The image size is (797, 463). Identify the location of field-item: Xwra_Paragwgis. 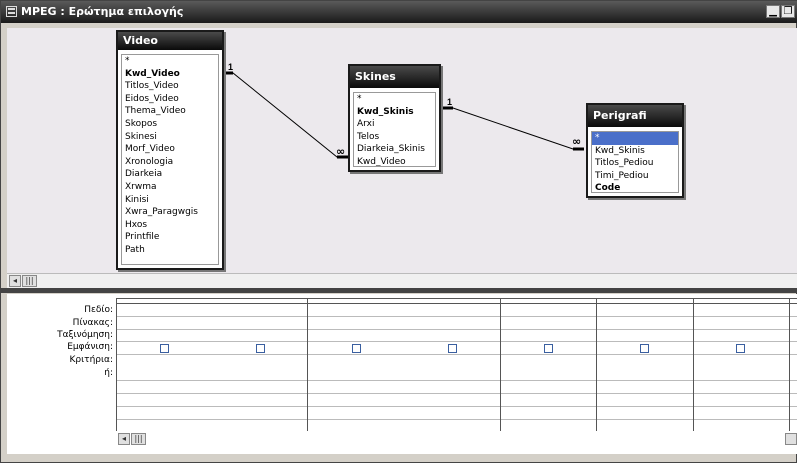
(170, 212).